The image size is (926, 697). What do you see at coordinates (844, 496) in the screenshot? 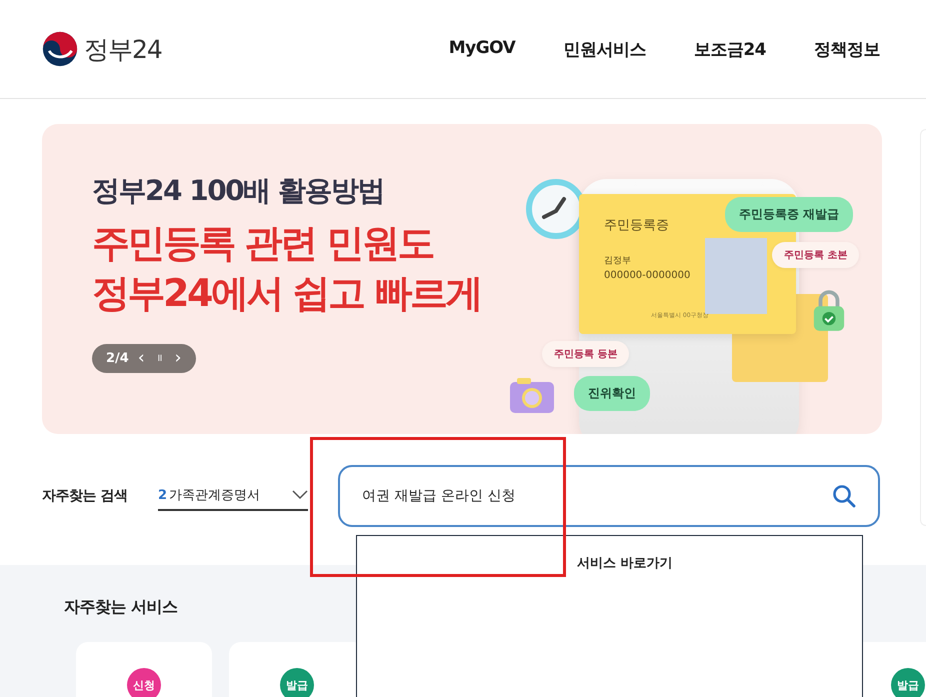
I see `search-icon` at bounding box center [844, 496].